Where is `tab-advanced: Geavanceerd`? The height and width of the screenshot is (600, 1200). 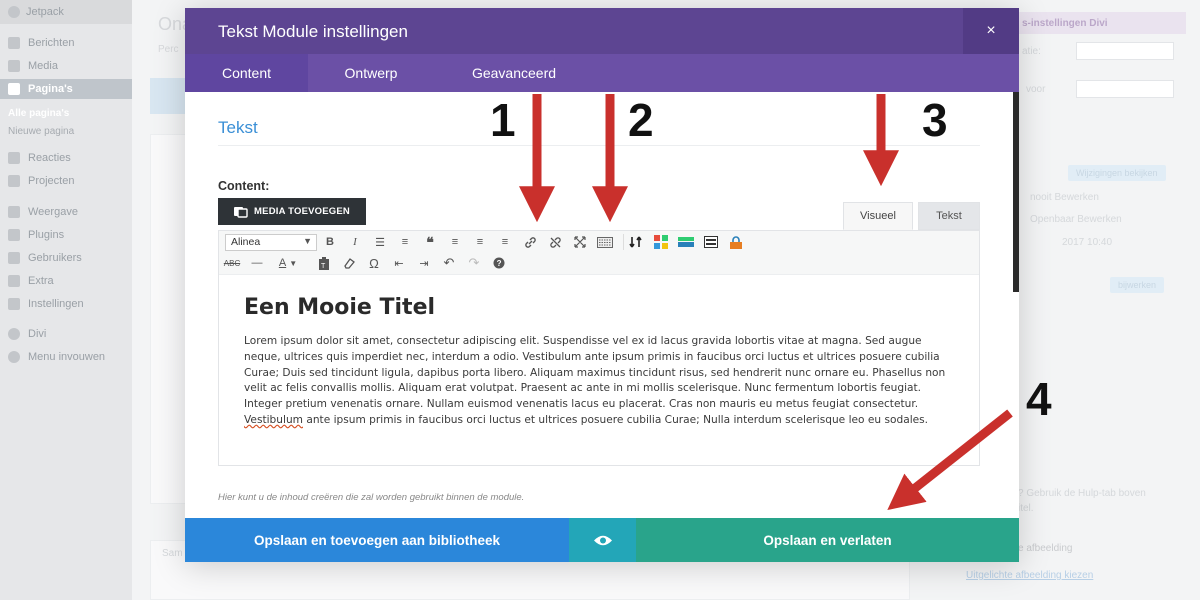
tab-advanced: Geavanceerd is located at coordinates (514, 73).